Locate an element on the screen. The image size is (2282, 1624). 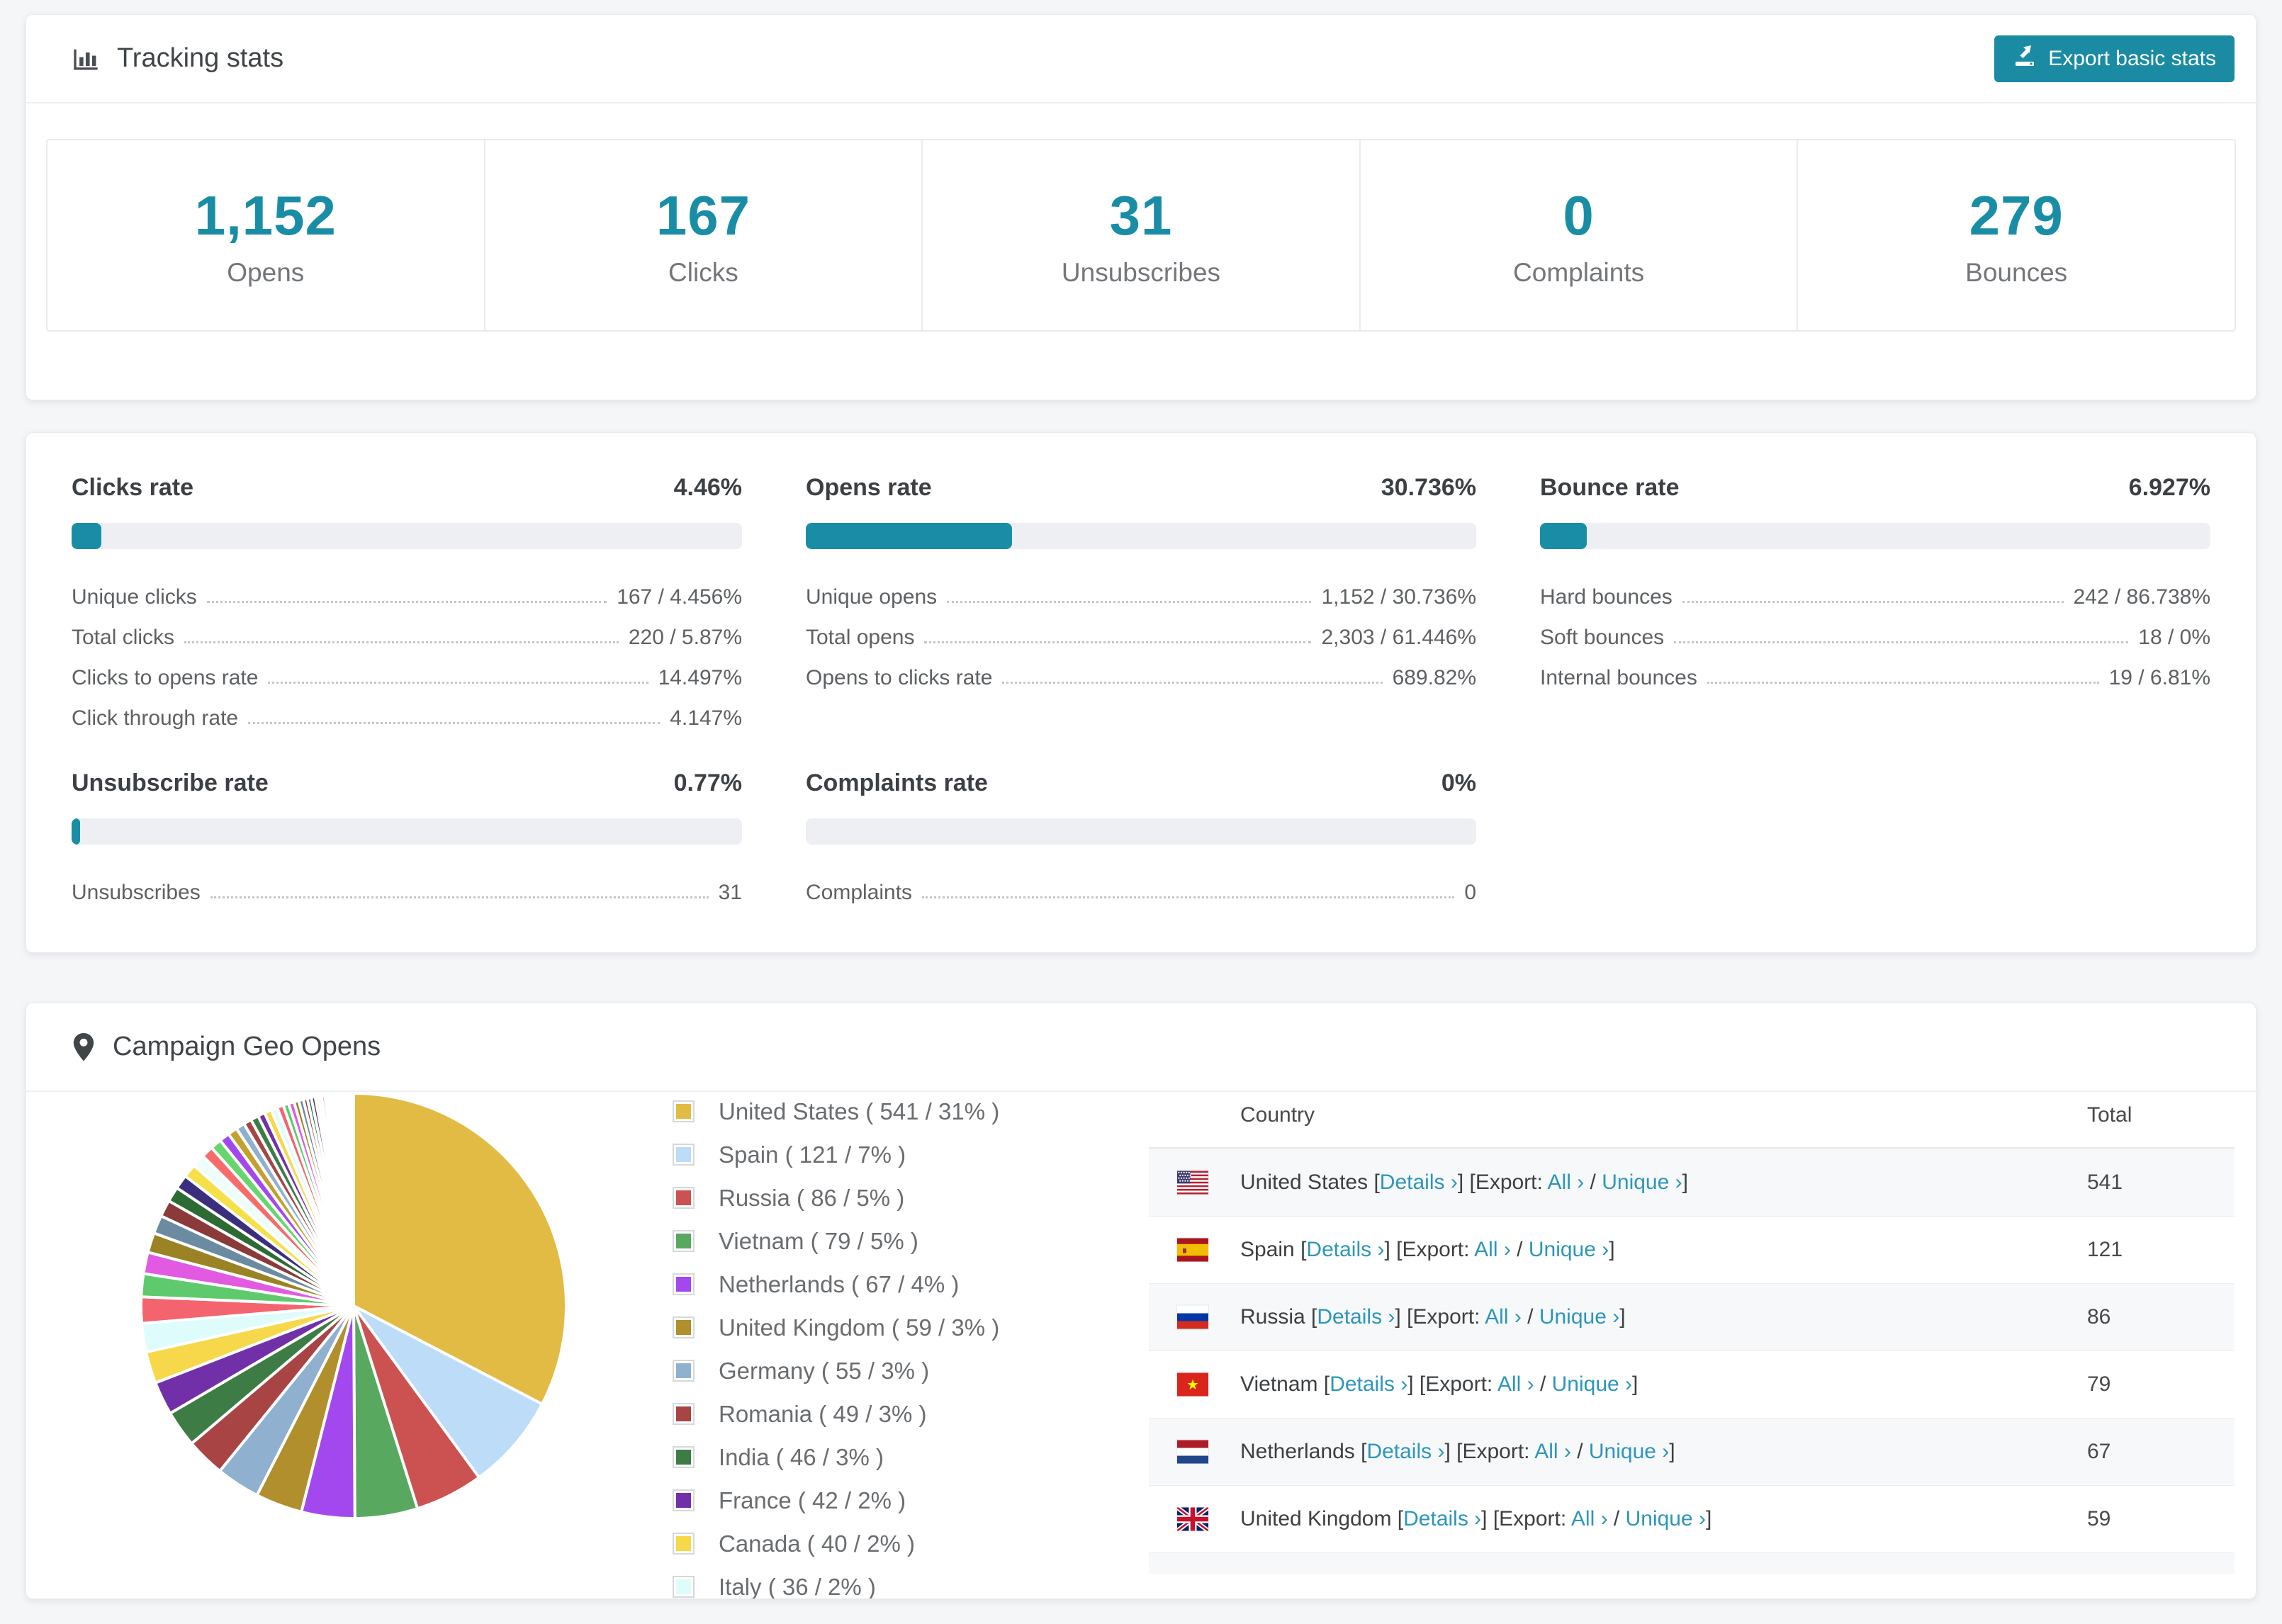
legend-item-spain: Spain ( 121 / 7% ) is located at coordinates (836, 1154).